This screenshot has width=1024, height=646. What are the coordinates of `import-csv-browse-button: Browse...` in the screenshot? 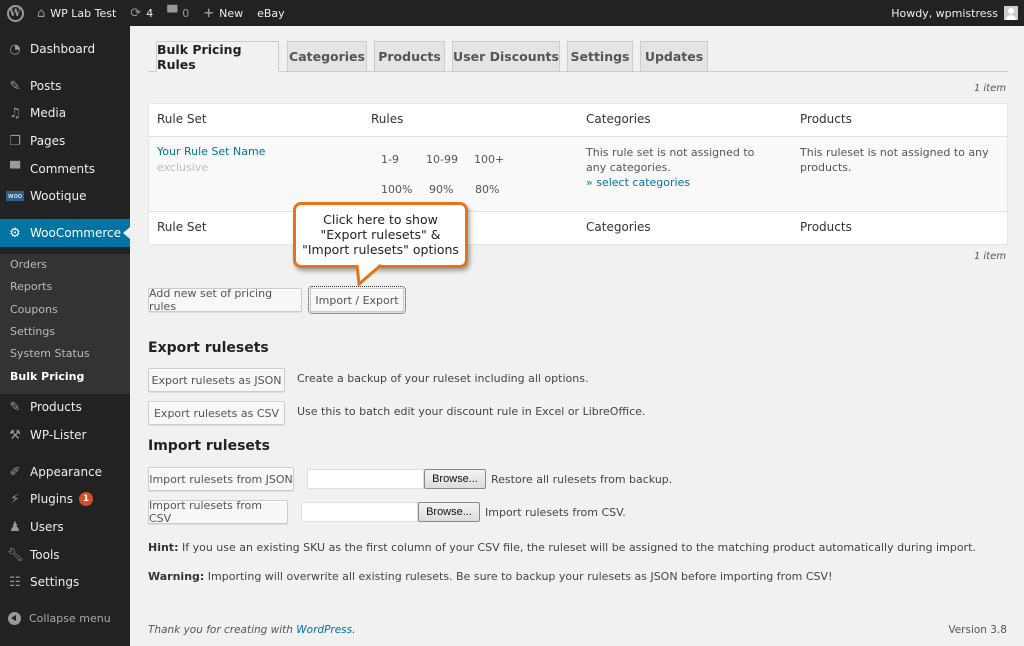 It's located at (449, 512).